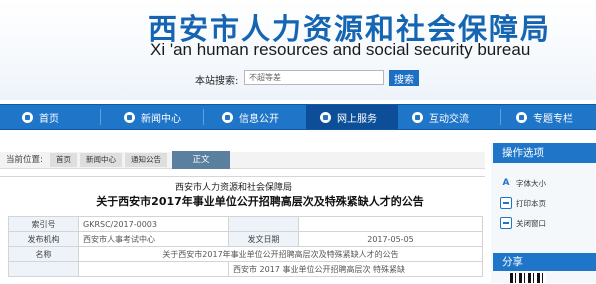 The width and height of the screenshot is (596, 284). I want to click on close-window-tool: 关闭窗口, so click(523, 223).